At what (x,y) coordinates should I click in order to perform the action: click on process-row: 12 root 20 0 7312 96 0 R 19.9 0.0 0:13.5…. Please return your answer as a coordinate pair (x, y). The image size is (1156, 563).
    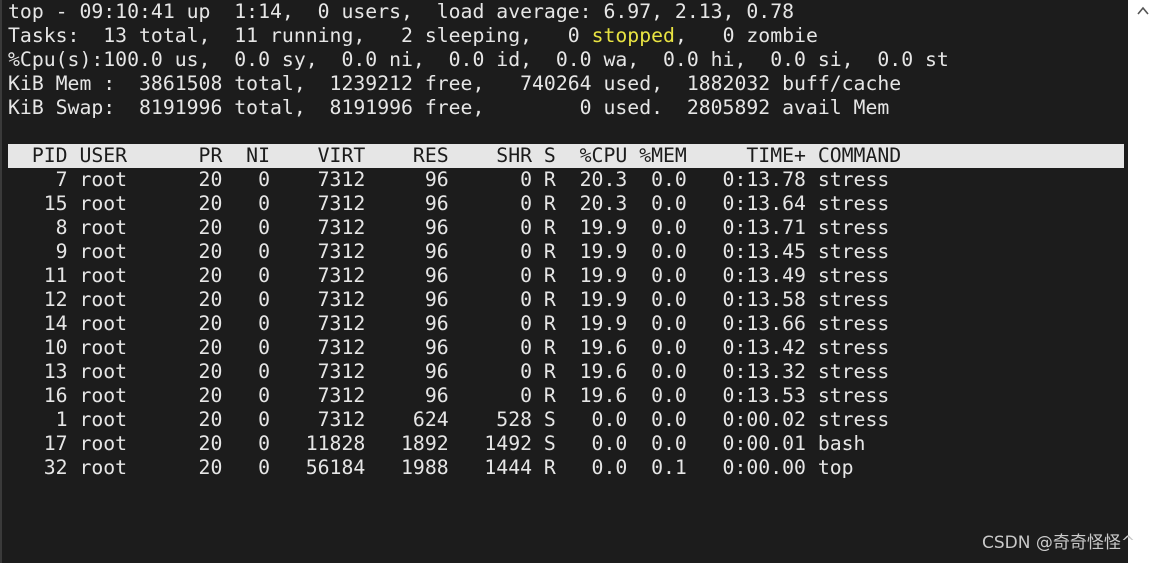
    Looking at the image, I should click on (449, 299).